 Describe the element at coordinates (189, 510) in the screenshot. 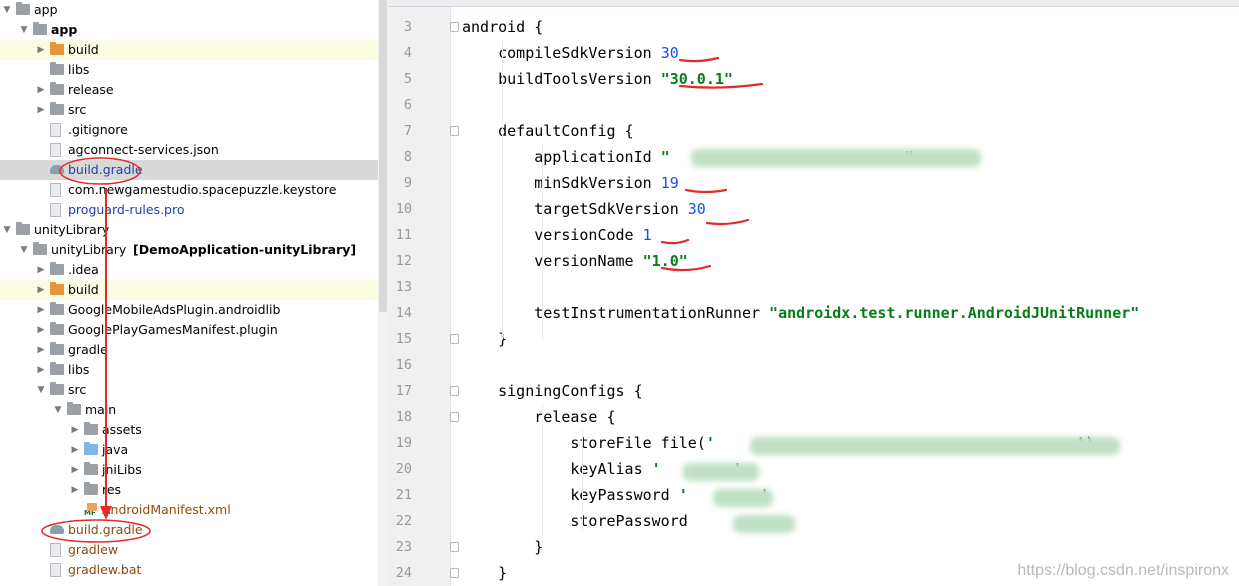

I see `tree-row-androidmanifest-xml: MF AndroidManifest.xml` at that location.